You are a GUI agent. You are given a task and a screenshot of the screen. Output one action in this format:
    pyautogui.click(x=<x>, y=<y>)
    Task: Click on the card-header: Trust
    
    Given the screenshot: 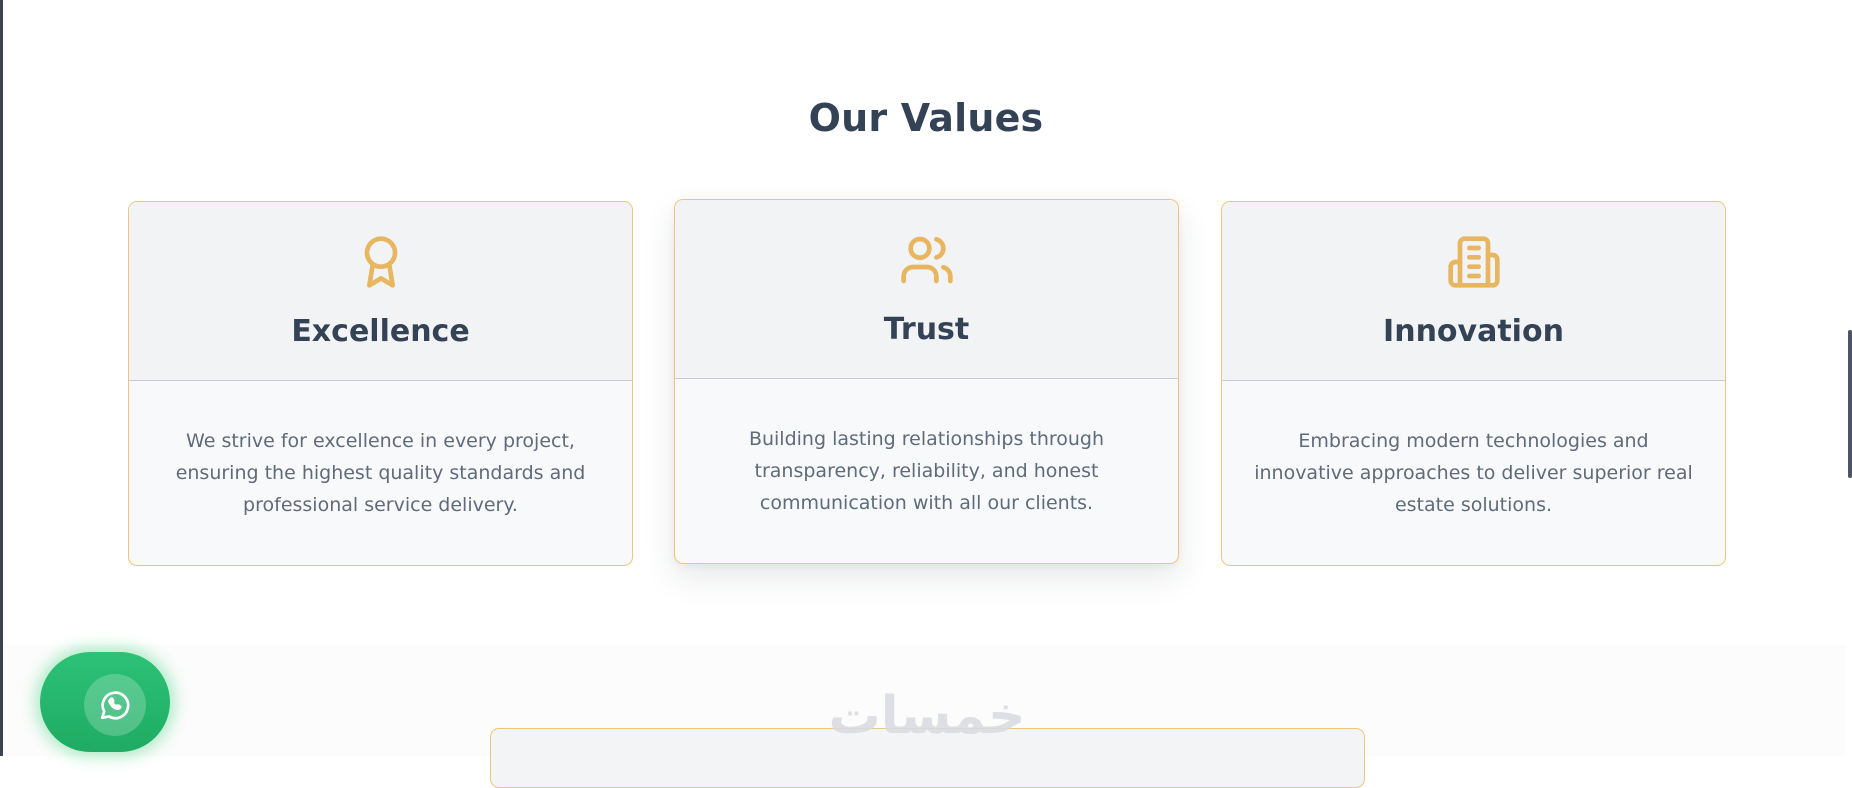 What is the action you would take?
    pyautogui.click(x=926, y=289)
    